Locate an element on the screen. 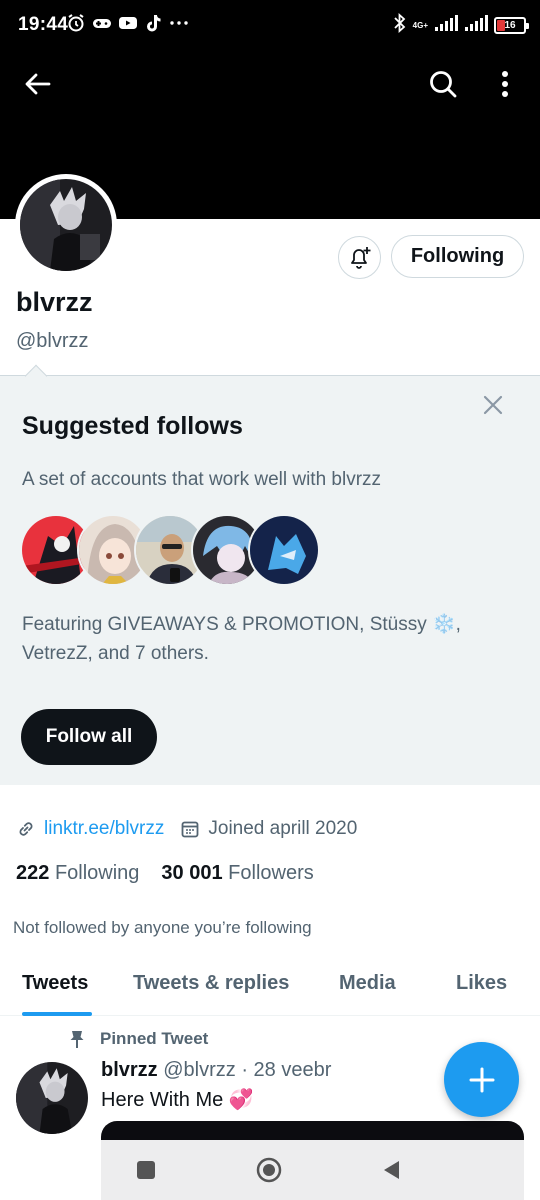  battery-icon: 16 is located at coordinates (511, 25).